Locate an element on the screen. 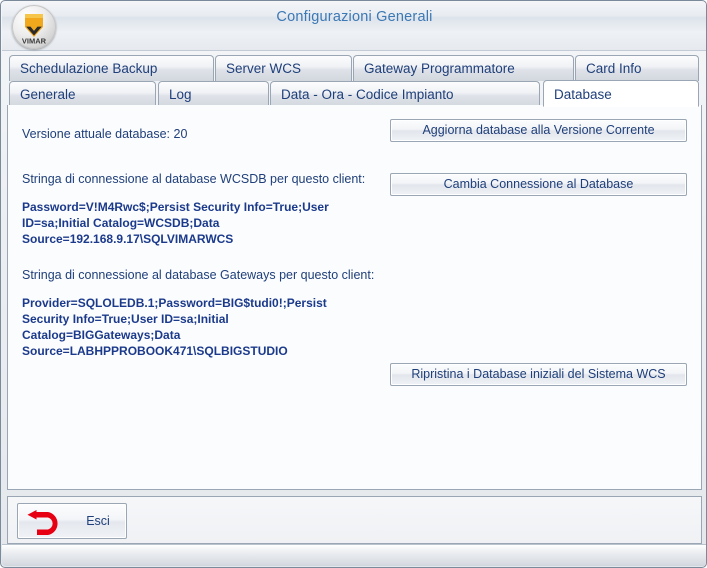 This screenshot has height=568, width=707. tab-label: Server WCS is located at coordinates (264, 68).